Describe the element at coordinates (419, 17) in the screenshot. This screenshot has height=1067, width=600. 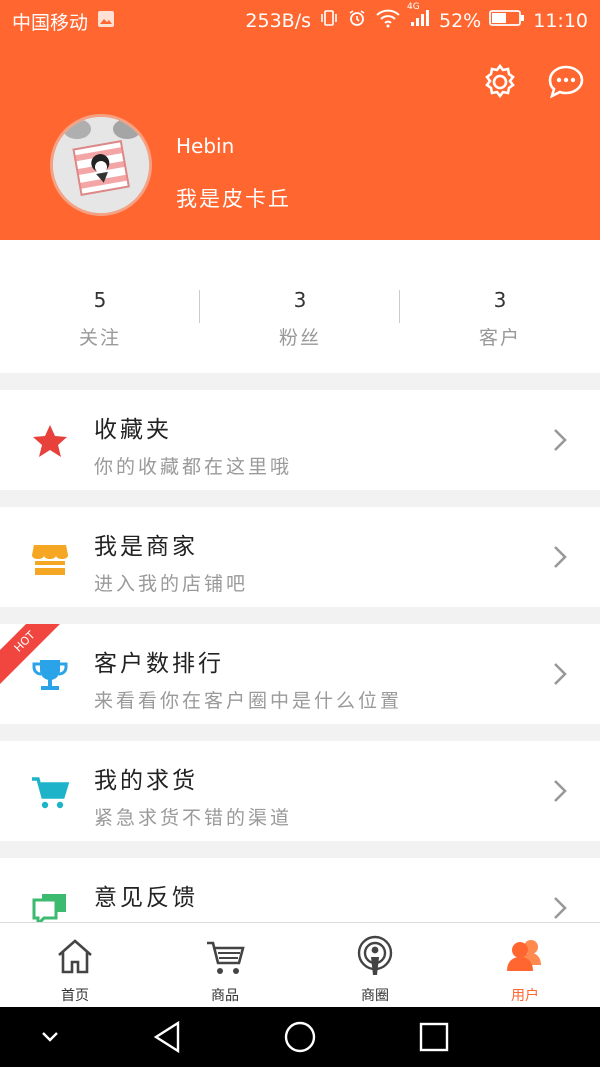
I see `signal-icon: 4G` at that location.